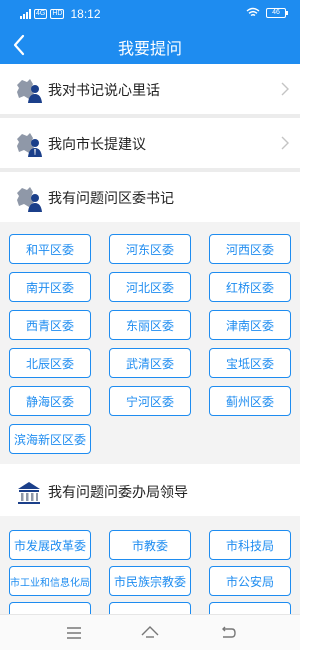  Describe the element at coordinates (150, 325) in the screenshot. I see `district-tag: 东丽区委` at that location.